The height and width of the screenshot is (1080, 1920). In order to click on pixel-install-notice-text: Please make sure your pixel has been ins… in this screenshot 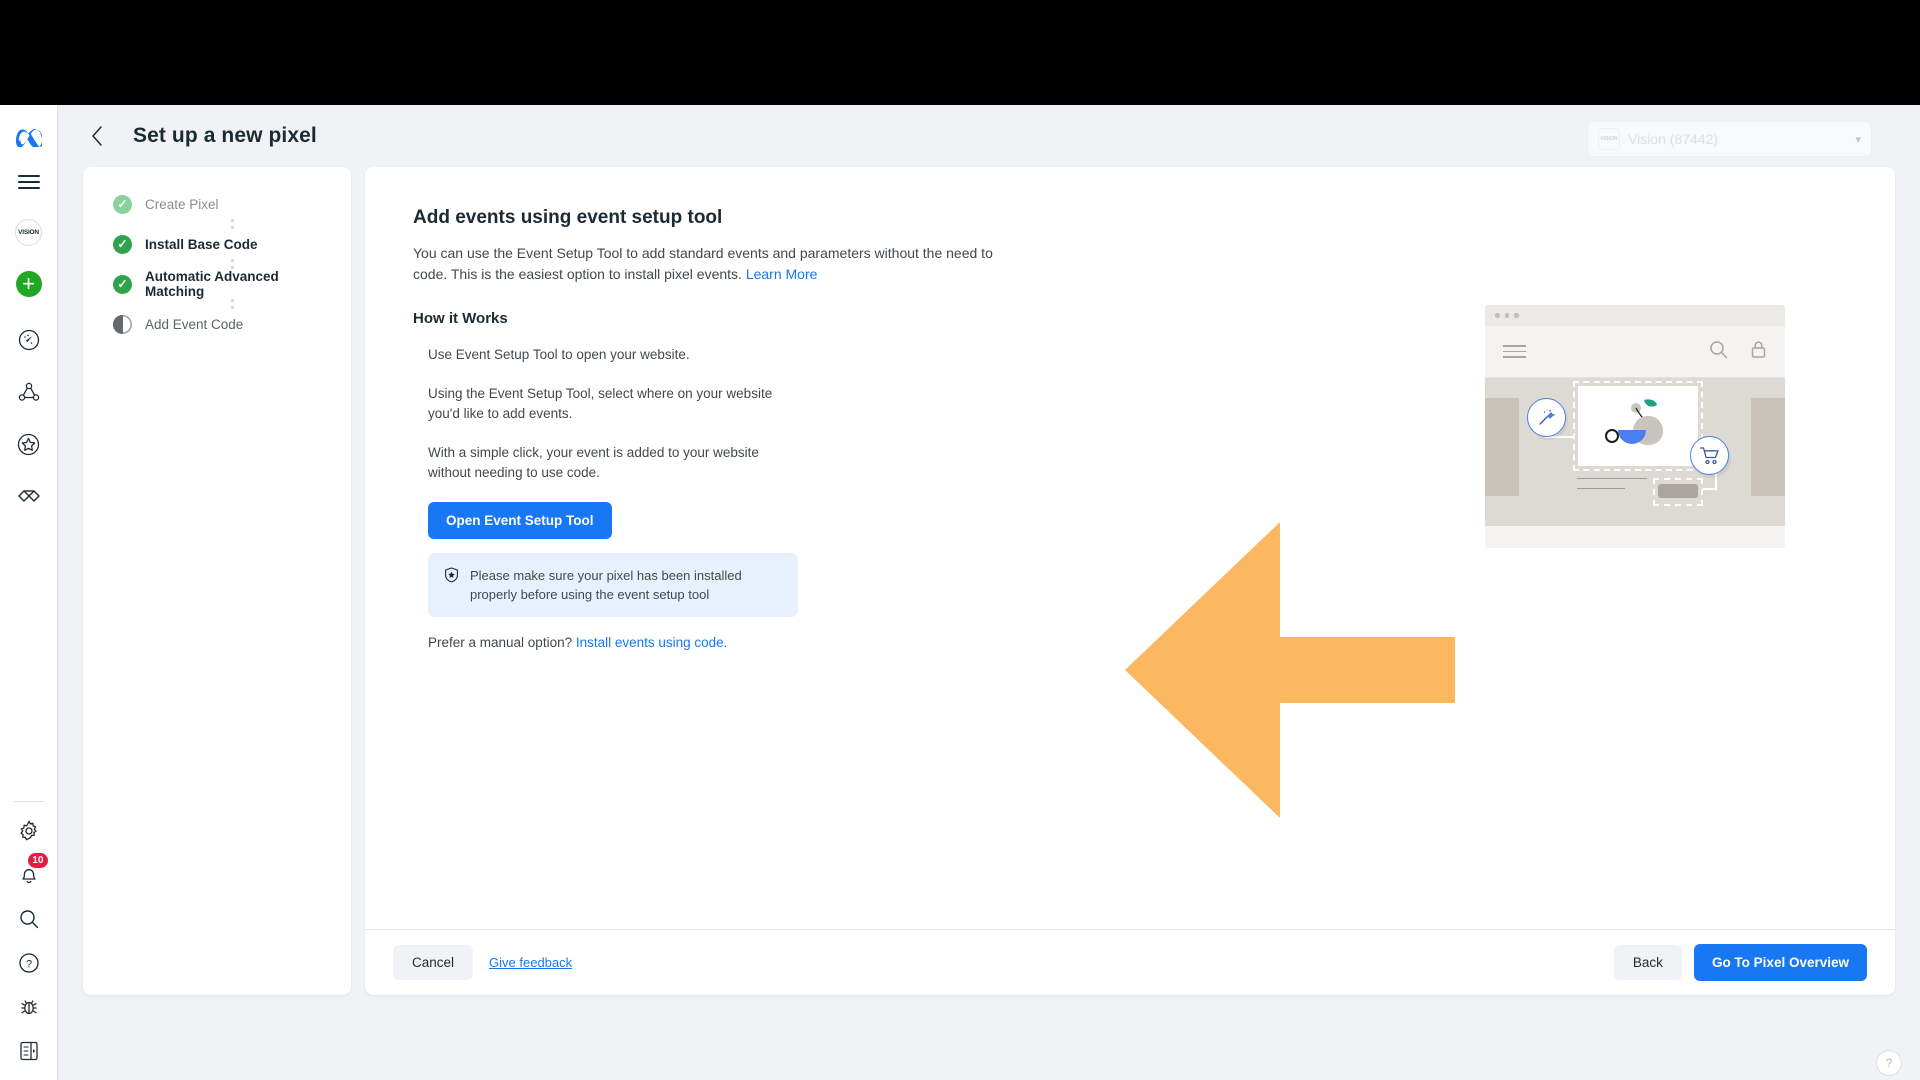, I will do `click(606, 584)`.